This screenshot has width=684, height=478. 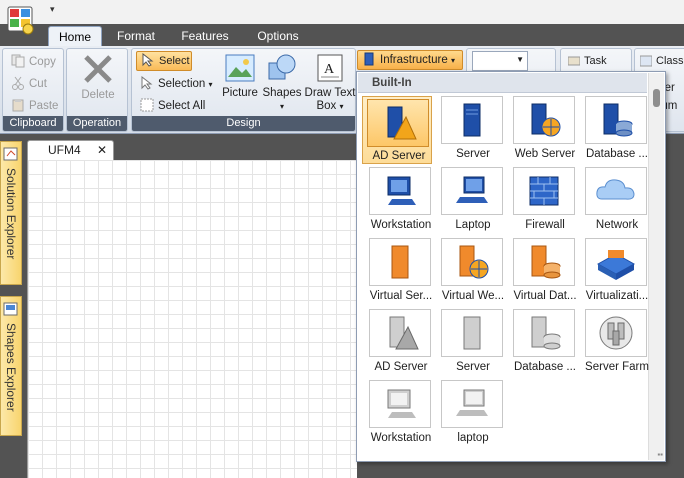 I want to click on copy-button: Copy, so click(x=33, y=62).